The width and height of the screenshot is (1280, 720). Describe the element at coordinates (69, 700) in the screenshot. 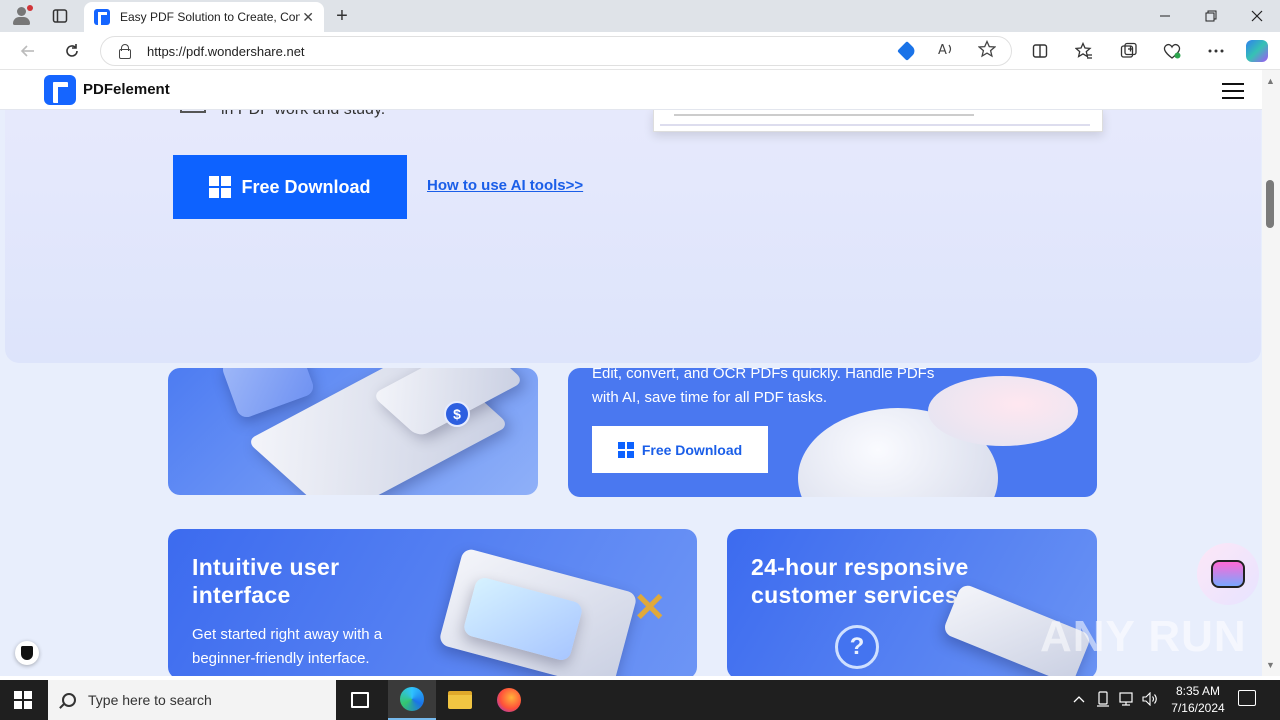

I see `search-icon` at that location.